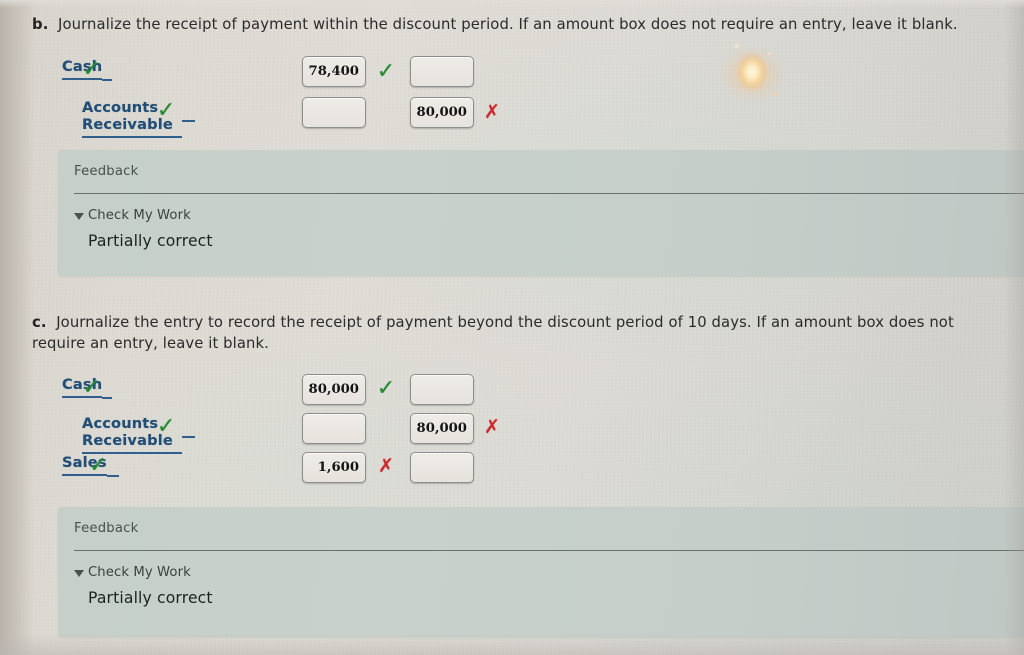  Describe the element at coordinates (139, 572) in the screenshot. I see `check-my-work-label-c: Check My Work` at that location.